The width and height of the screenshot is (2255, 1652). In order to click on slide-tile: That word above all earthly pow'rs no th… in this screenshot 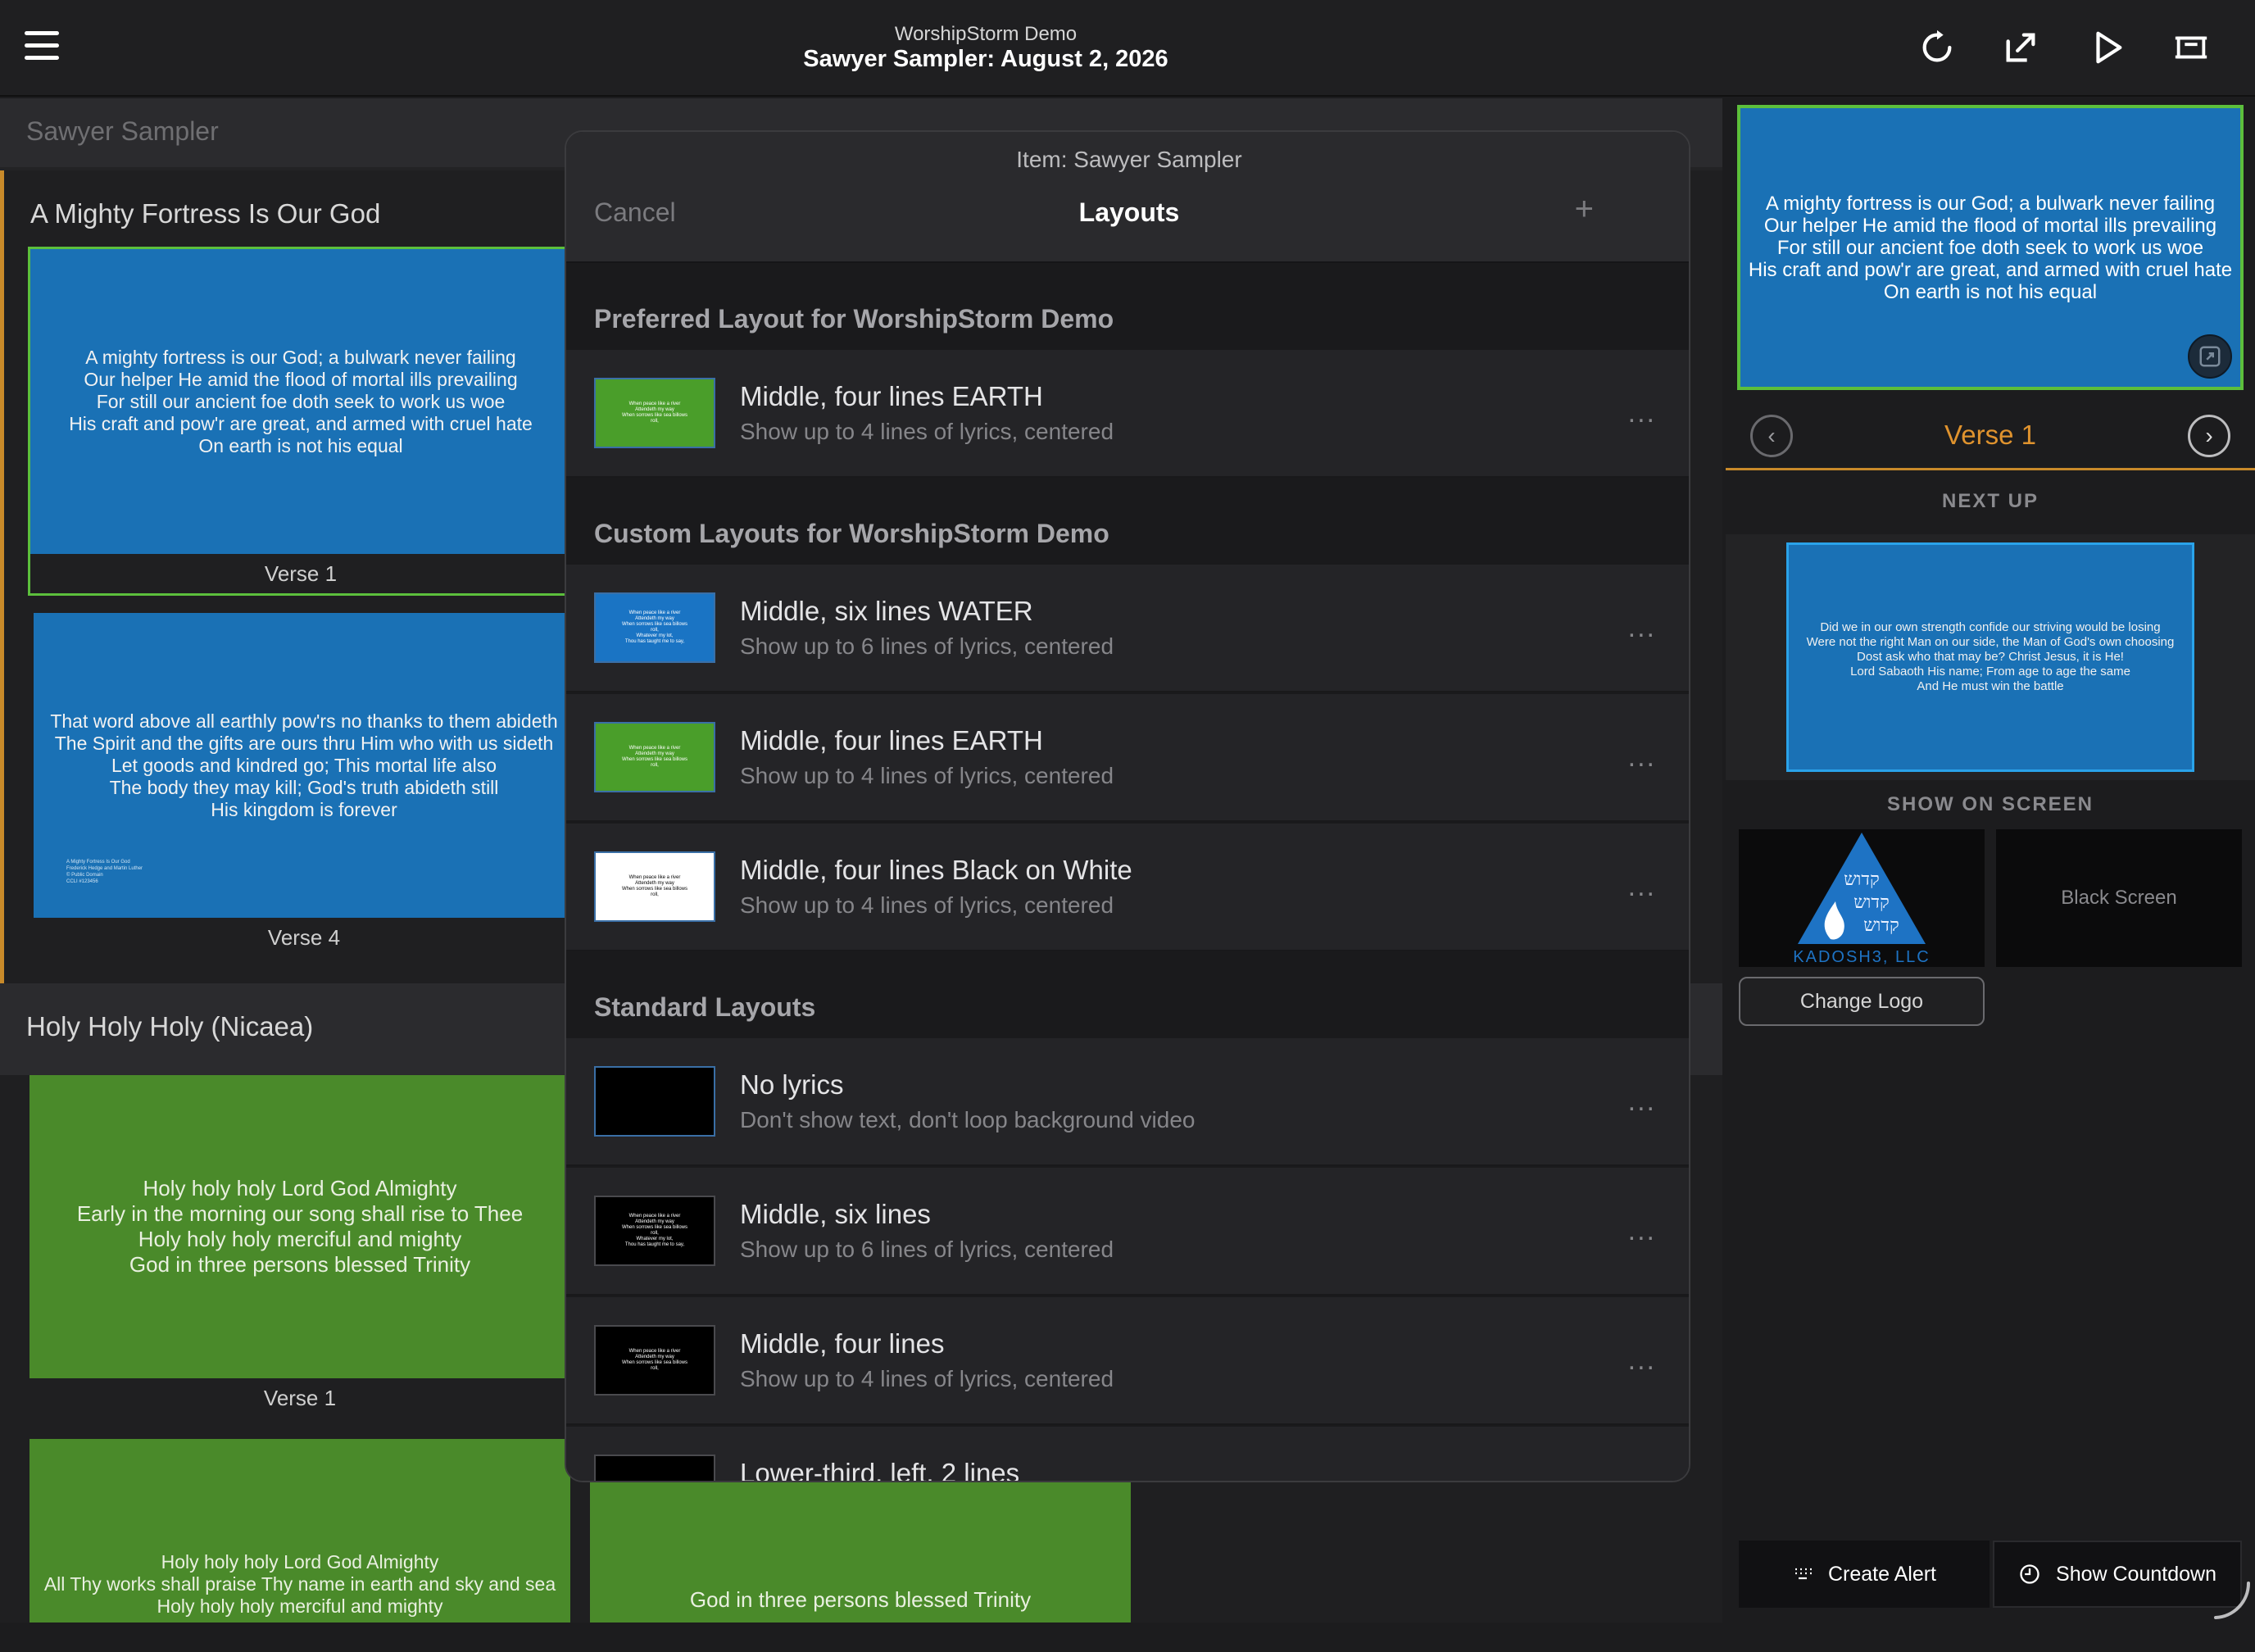, I will do `click(304, 785)`.